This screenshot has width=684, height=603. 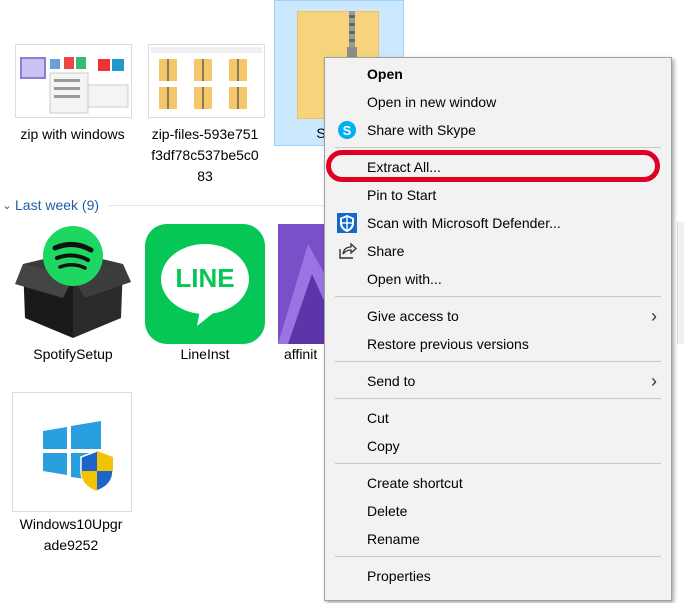 What do you see at coordinates (498, 418) in the screenshot?
I see `menu-item-cut: Cut` at bounding box center [498, 418].